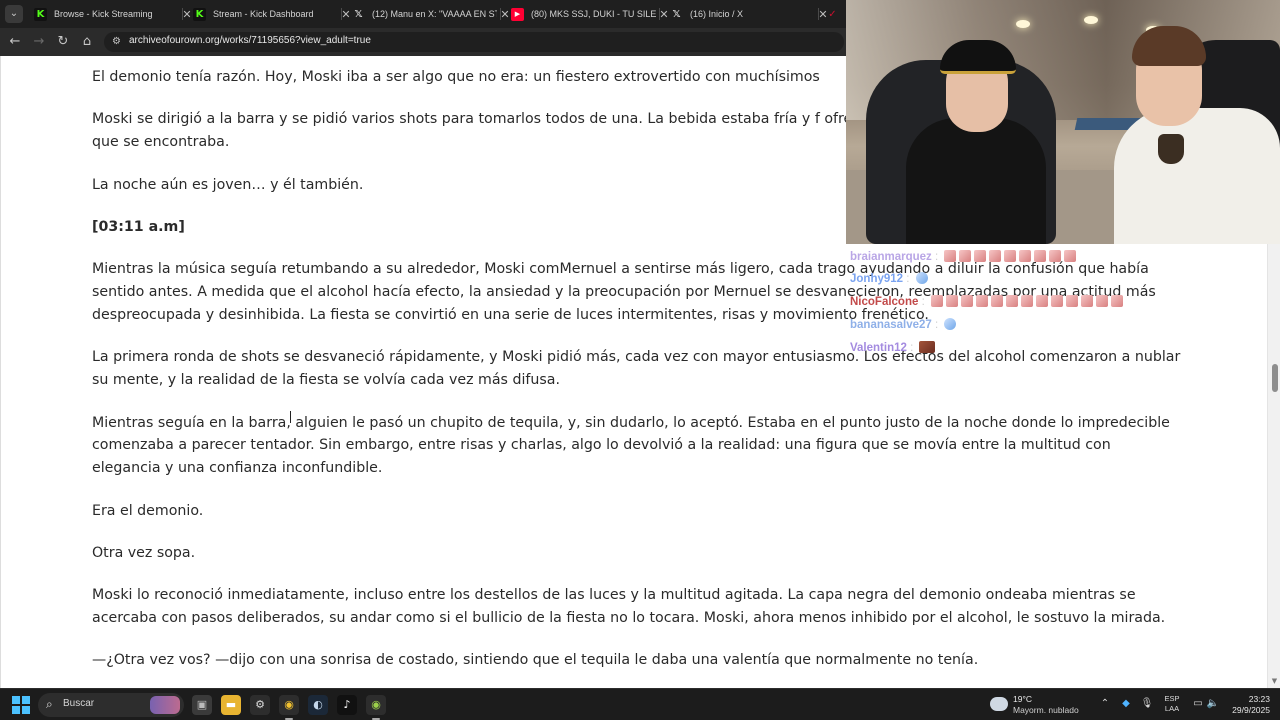 The height and width of the screenshot is (720, 1280). I want to click on youtube-icon: ▶, so click(517, 14).